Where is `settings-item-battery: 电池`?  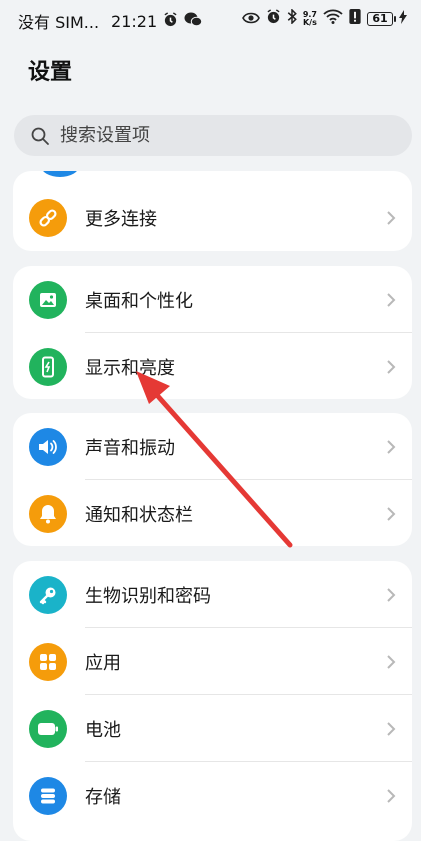 settings-item-battery: 电池 is located at coordinates (212, 728).